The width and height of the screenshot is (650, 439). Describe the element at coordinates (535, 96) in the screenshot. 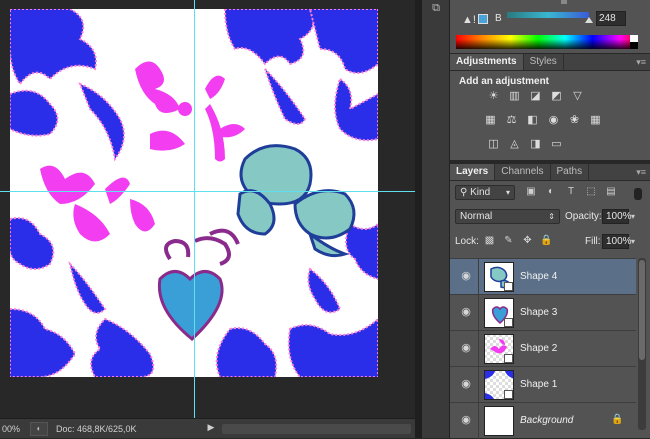

I see `curves-icon: ◪` at that location.